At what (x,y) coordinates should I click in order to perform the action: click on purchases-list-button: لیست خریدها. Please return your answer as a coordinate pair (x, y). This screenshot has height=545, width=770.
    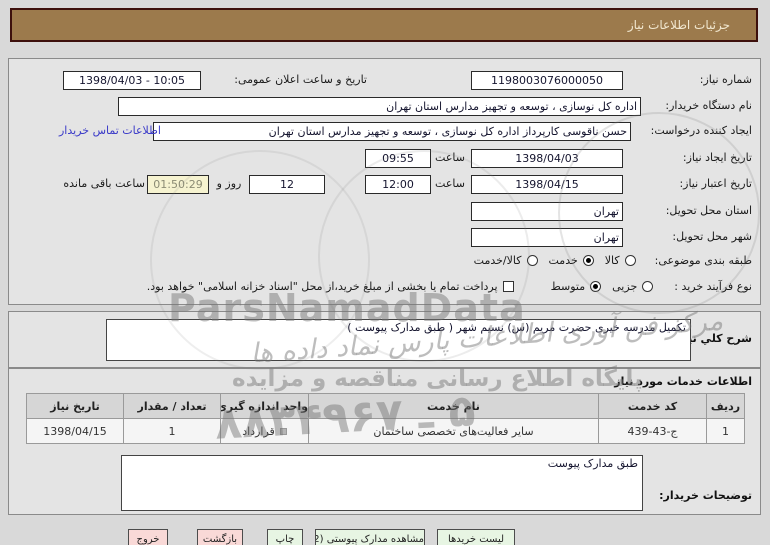
    Looking at the image, I should click on (476, 537).